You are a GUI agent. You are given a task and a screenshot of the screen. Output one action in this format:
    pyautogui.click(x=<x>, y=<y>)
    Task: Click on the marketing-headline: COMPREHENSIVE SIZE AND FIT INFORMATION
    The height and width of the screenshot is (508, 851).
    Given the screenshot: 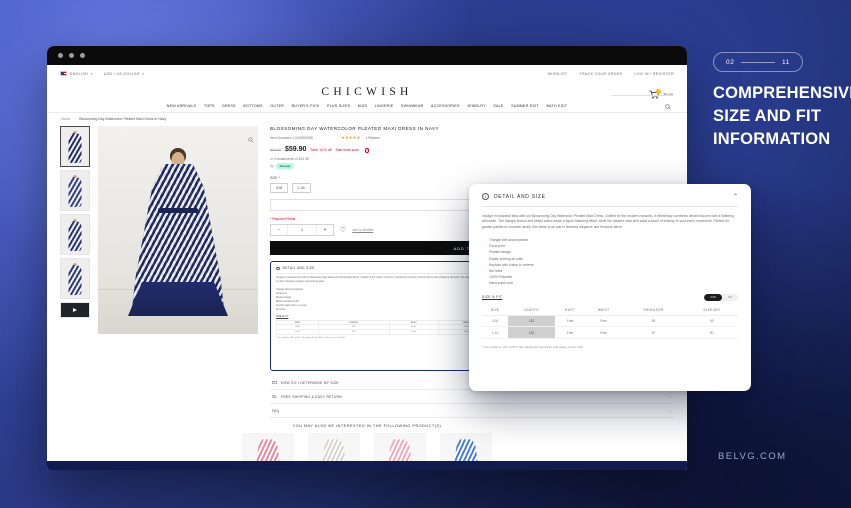 What is the action you would take?
    pyautogui.click(x=782, y=116)
    